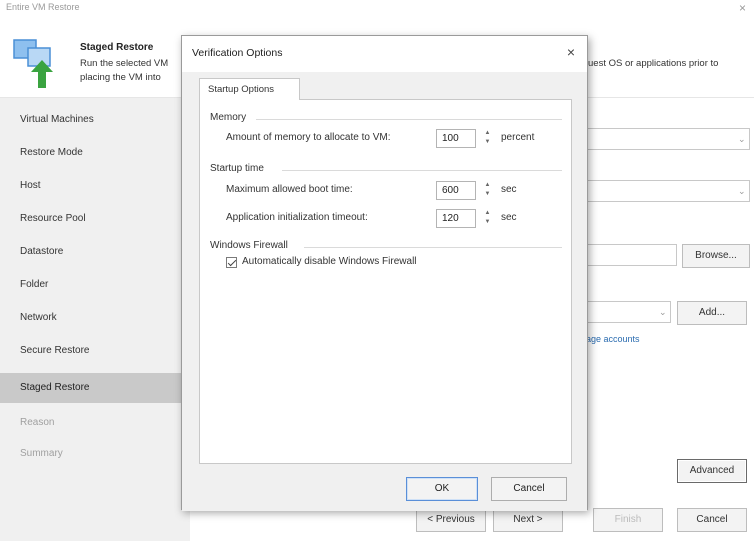  I want to click on memory-group-label: Memory, so click(228, 117).